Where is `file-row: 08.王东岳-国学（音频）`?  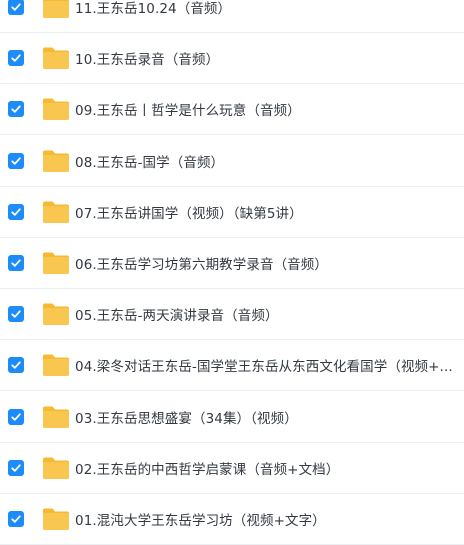
file-row: 08.王东岳-国学（音频） is located at coordinates (232, 161).